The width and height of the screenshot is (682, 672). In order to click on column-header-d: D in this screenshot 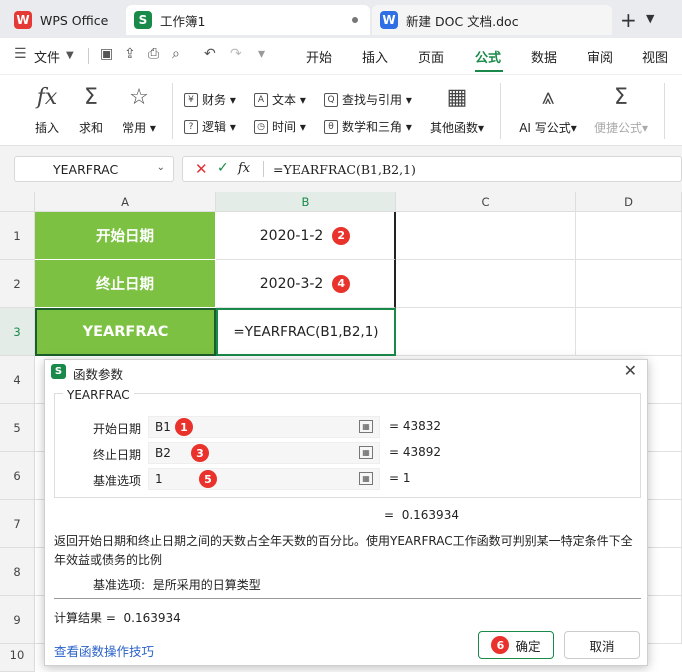, I will do `click(629, 202)`.